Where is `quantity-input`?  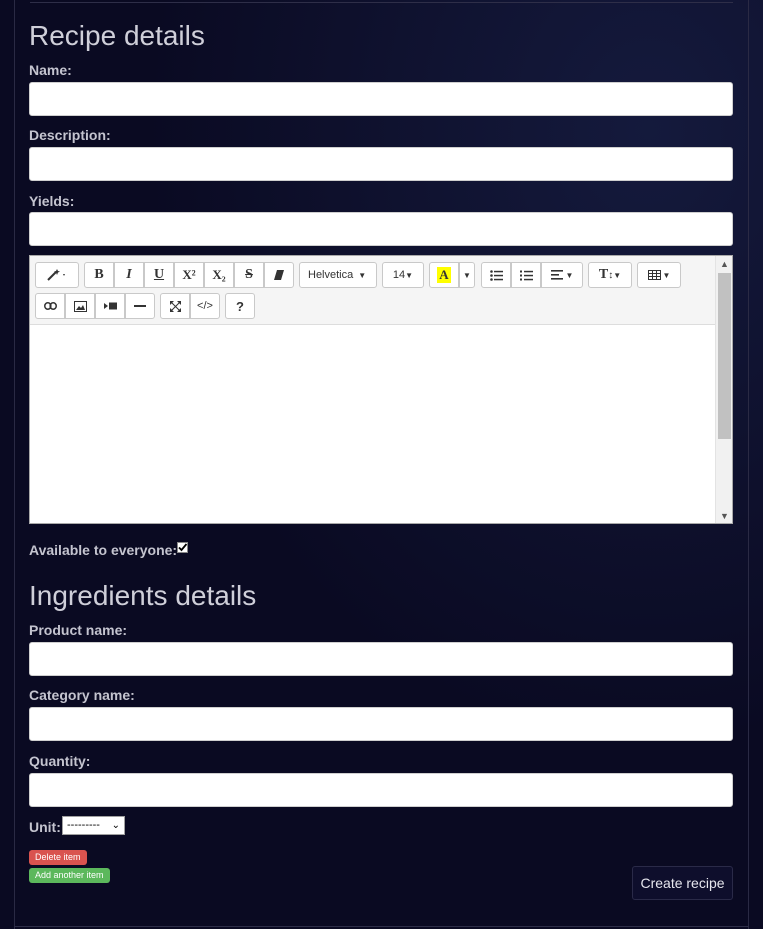 quantity-input is located at coordinates (381, 790).